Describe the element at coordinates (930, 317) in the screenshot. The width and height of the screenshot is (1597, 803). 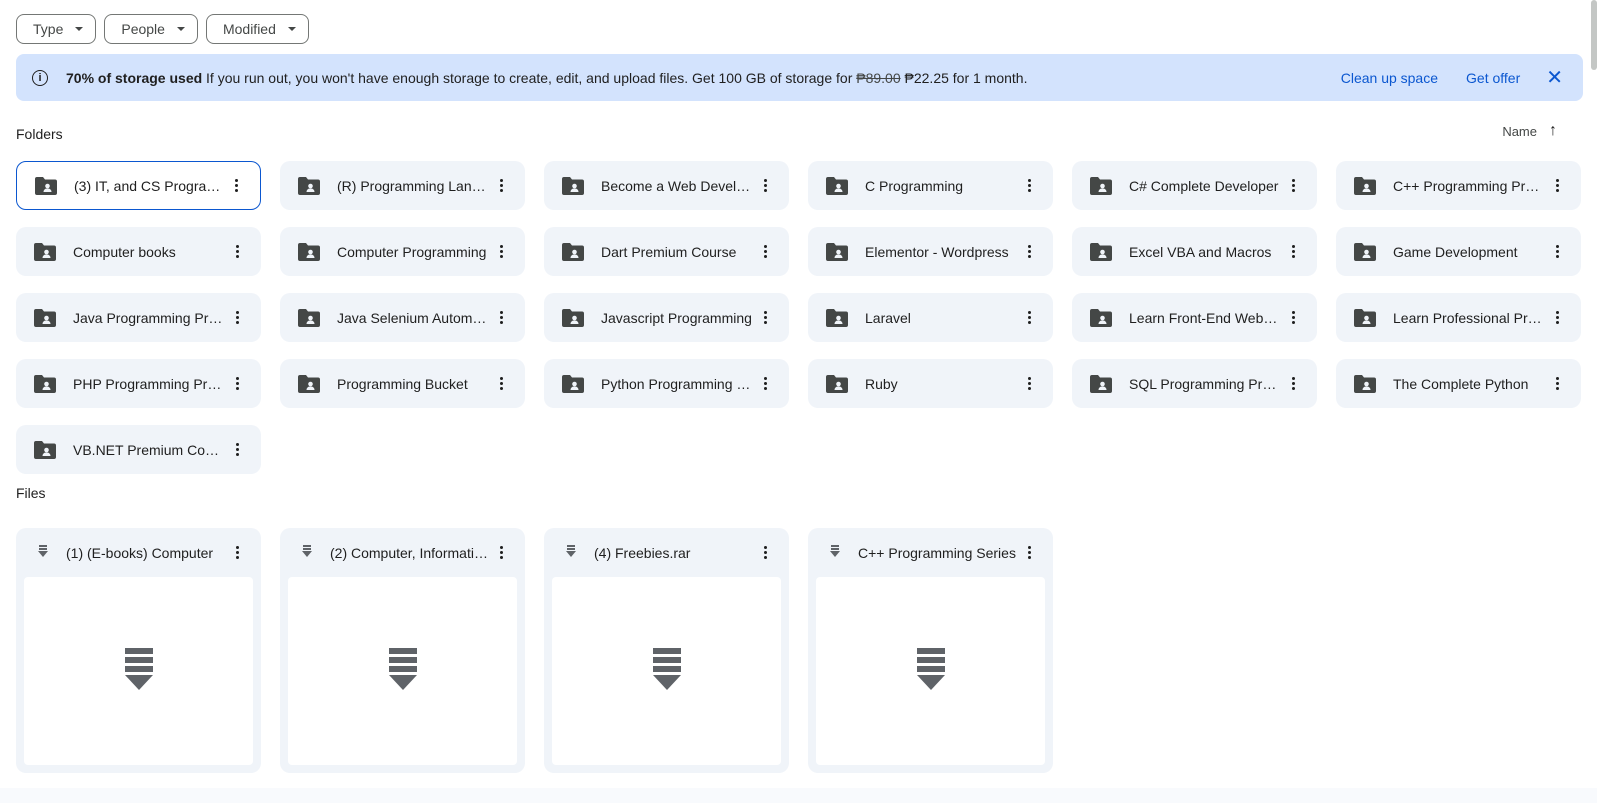
I see `folder-item: Laravel` at that location.